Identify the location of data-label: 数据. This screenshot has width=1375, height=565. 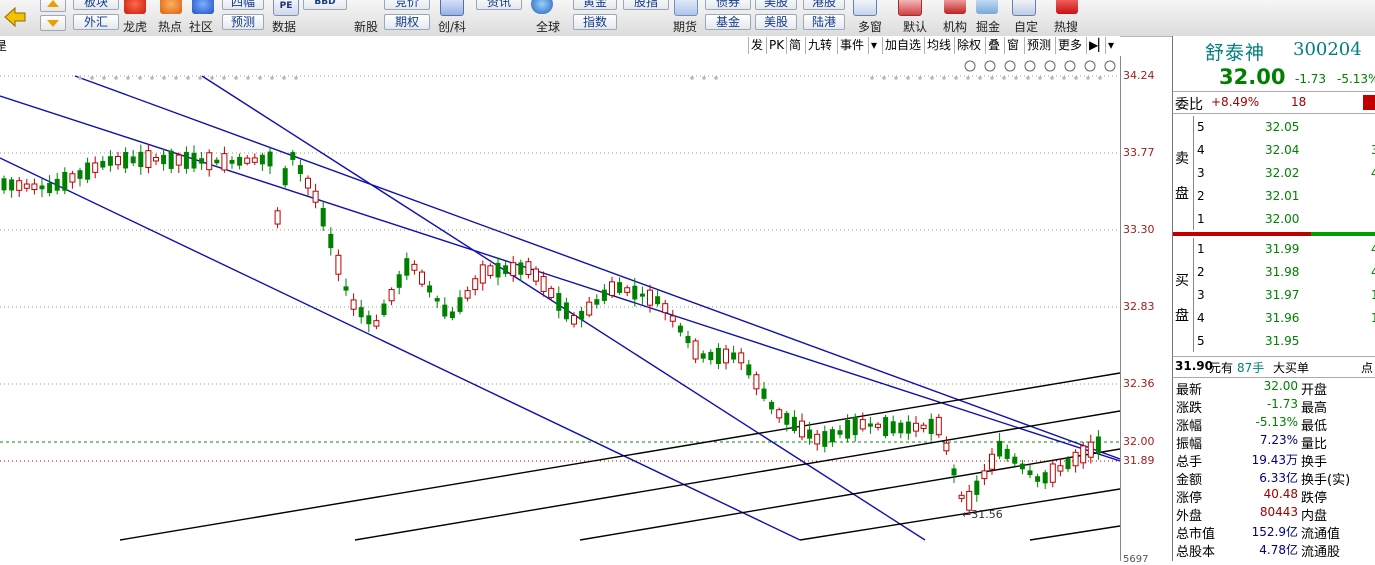
(284, 26).